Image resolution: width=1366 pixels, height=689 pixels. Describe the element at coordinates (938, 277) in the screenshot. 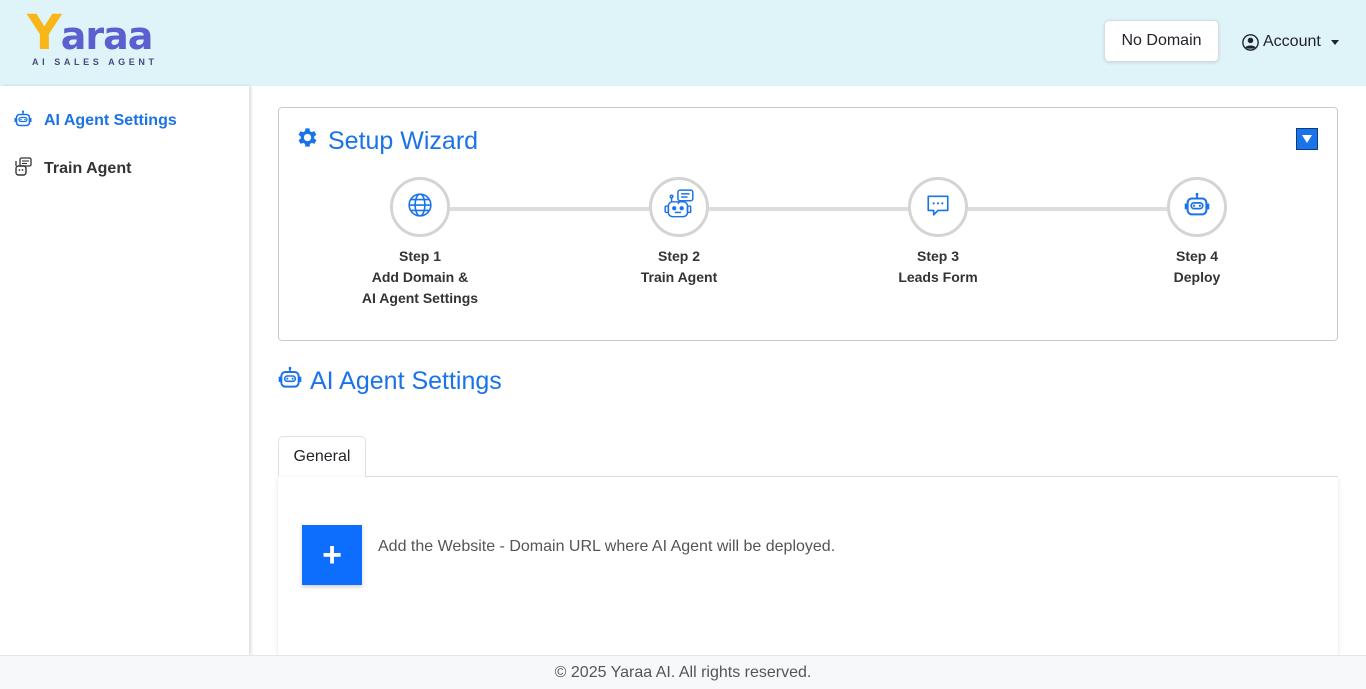

I see `step-title: Leads Form` at that location.